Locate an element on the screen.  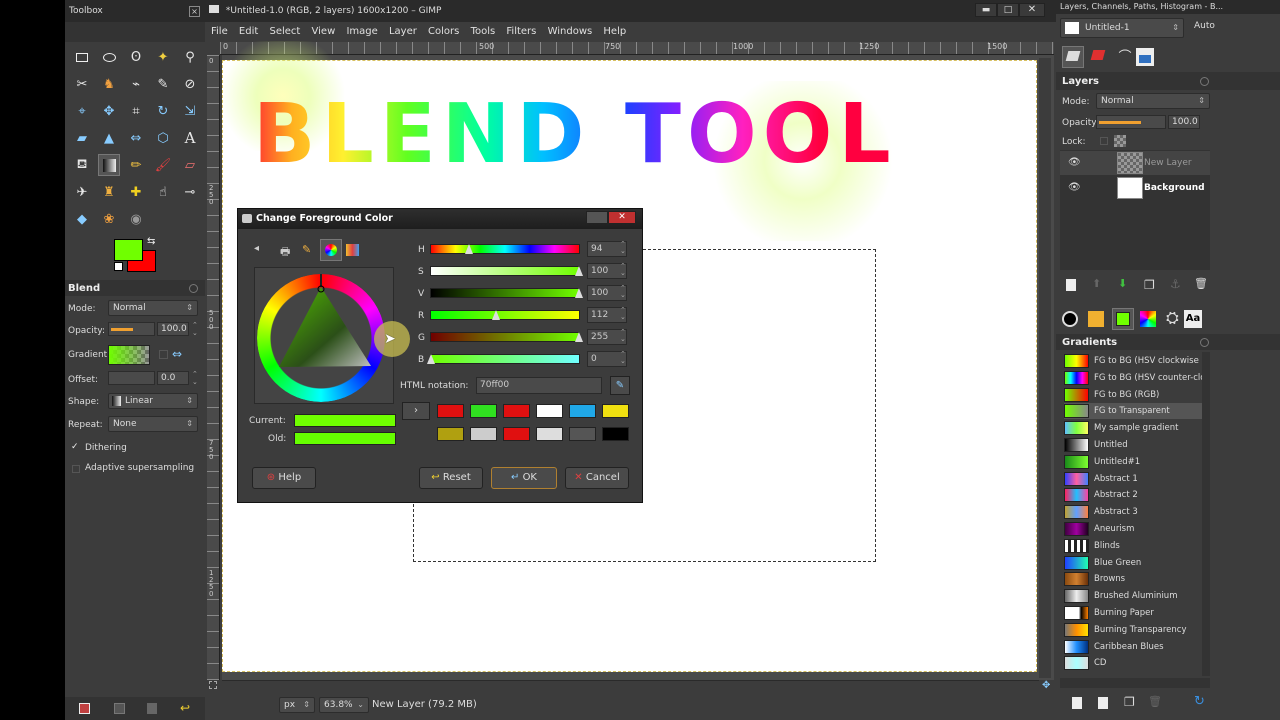
delete-gradient-icon: 🗑 is located at coordinates (1155, 701).